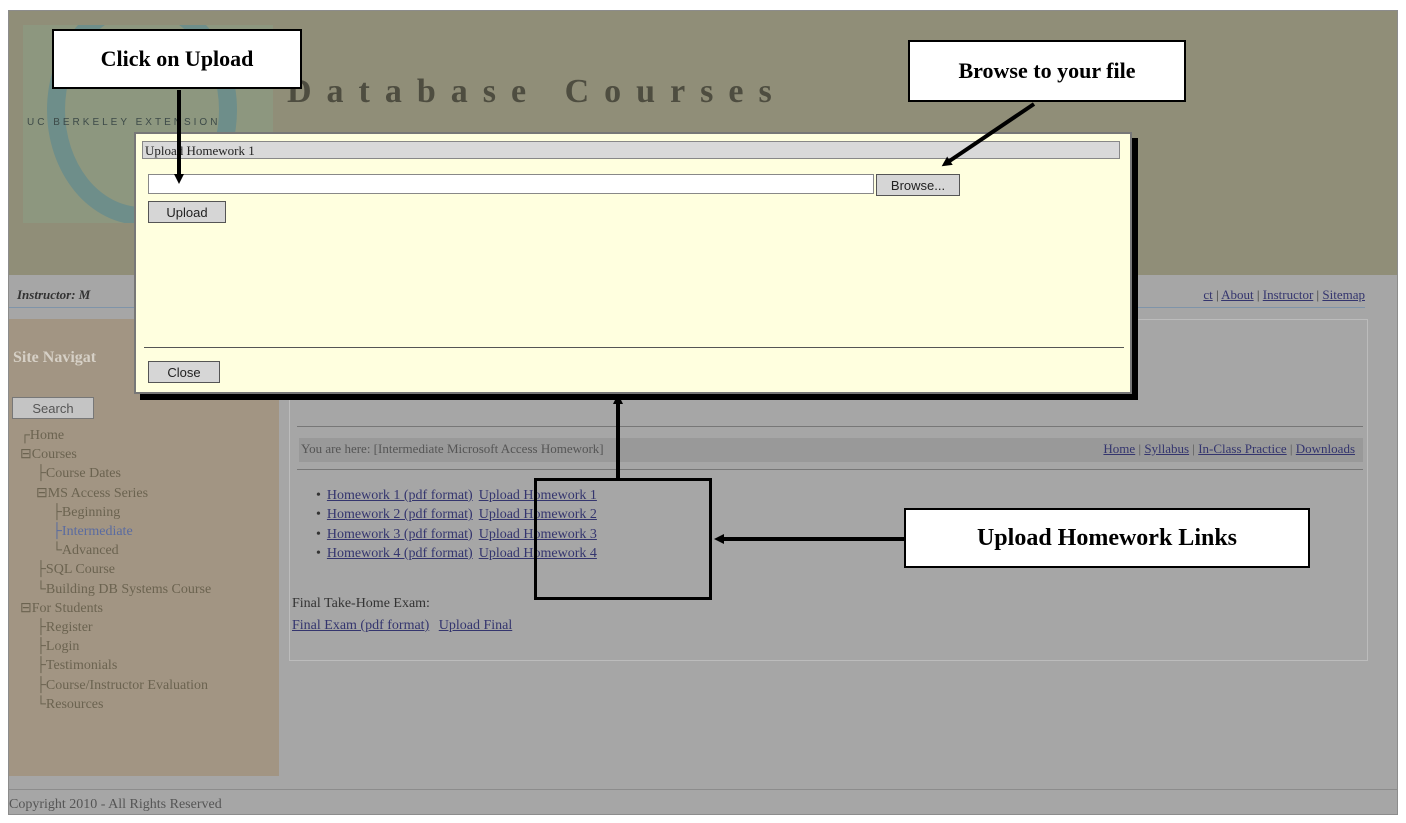 The height and width of the screenshot is (823, 1406). What do you see at coordinates (1107, 538) in the screenshot?
I see `upload-links-callout: Upload Homework Links` at bounding box center [1107, 538].